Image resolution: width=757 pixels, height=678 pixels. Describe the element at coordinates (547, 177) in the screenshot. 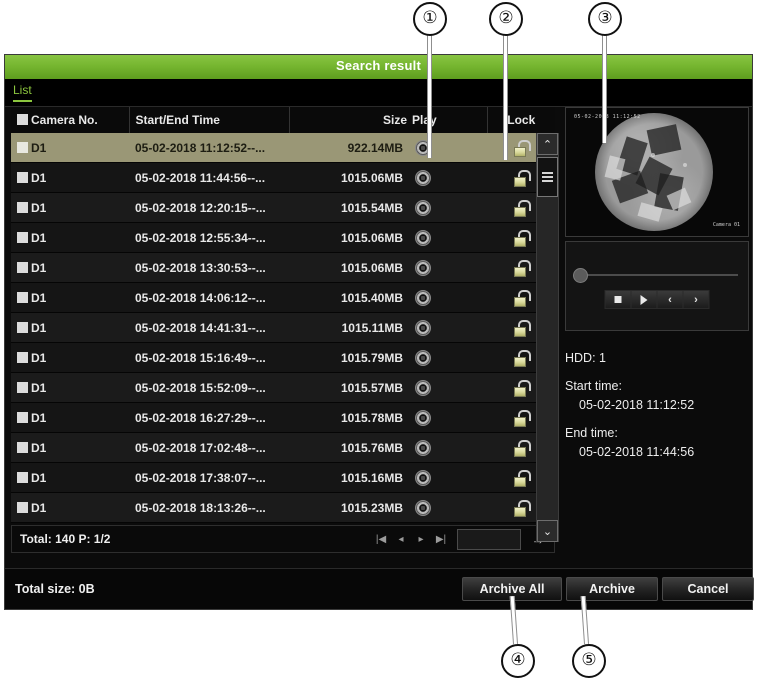

I see `scrollbar-thumb` at that location.